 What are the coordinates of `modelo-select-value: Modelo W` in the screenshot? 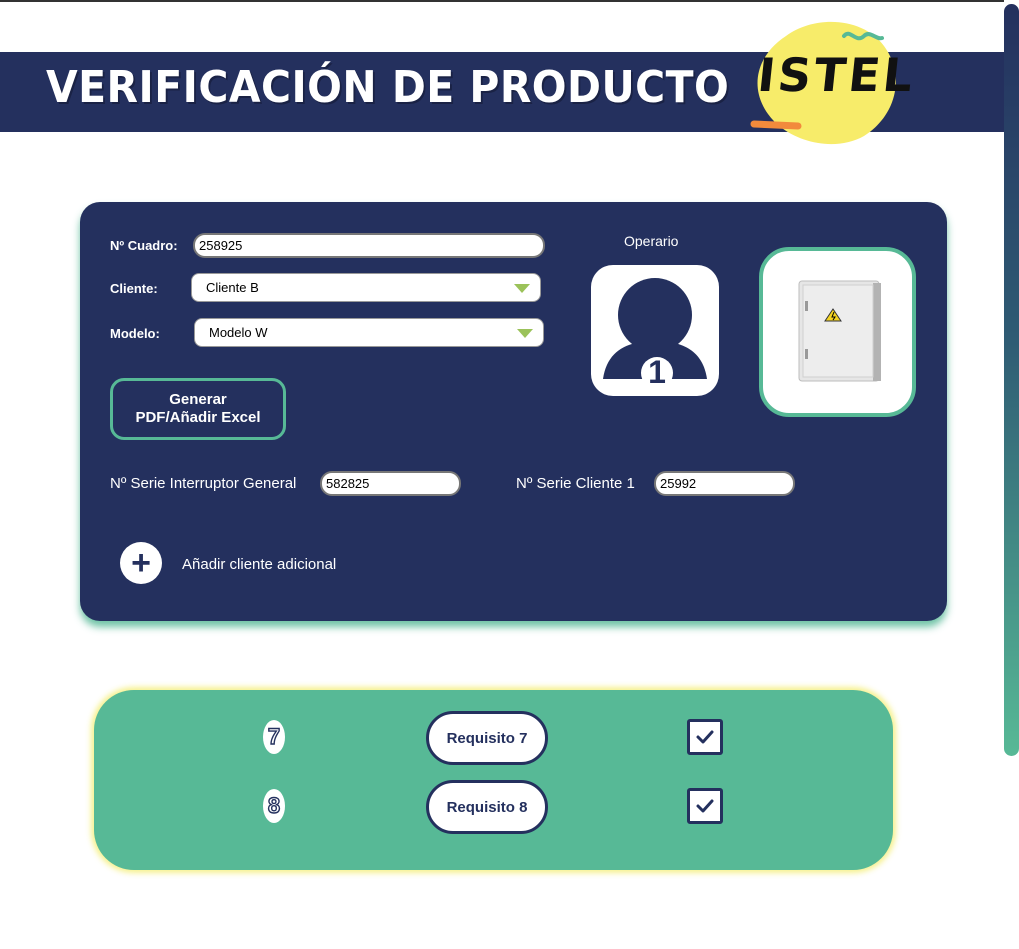 It's located at (238, 332).